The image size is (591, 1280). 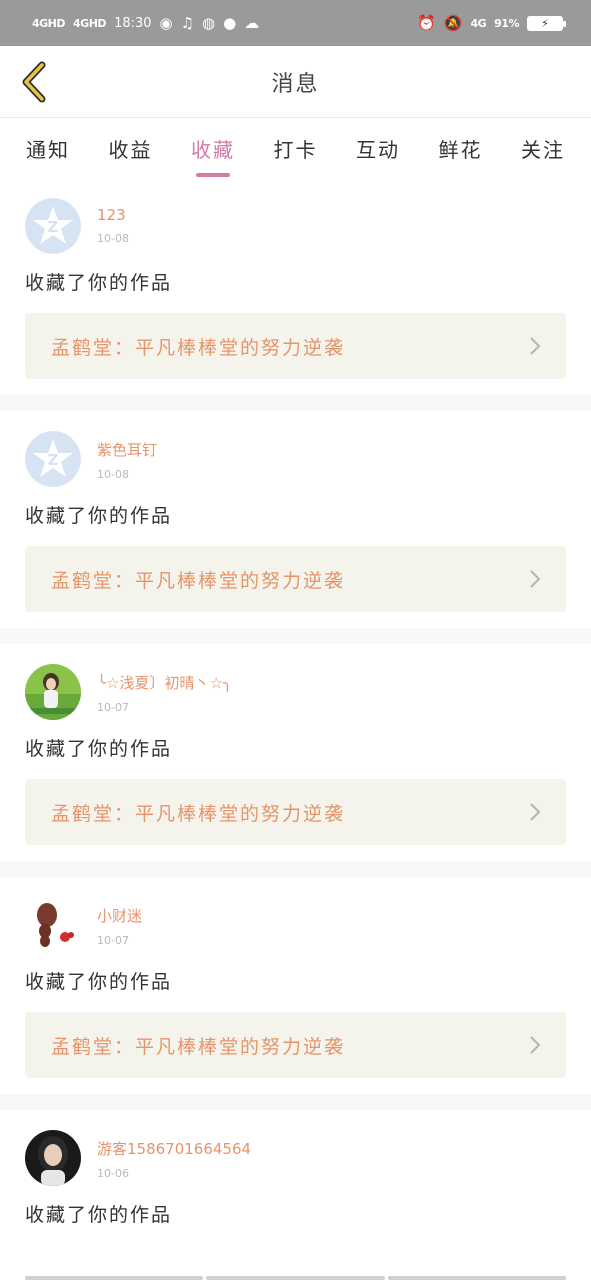 I want to click on battery-icon: ⚡, so click(x=546, y=23).